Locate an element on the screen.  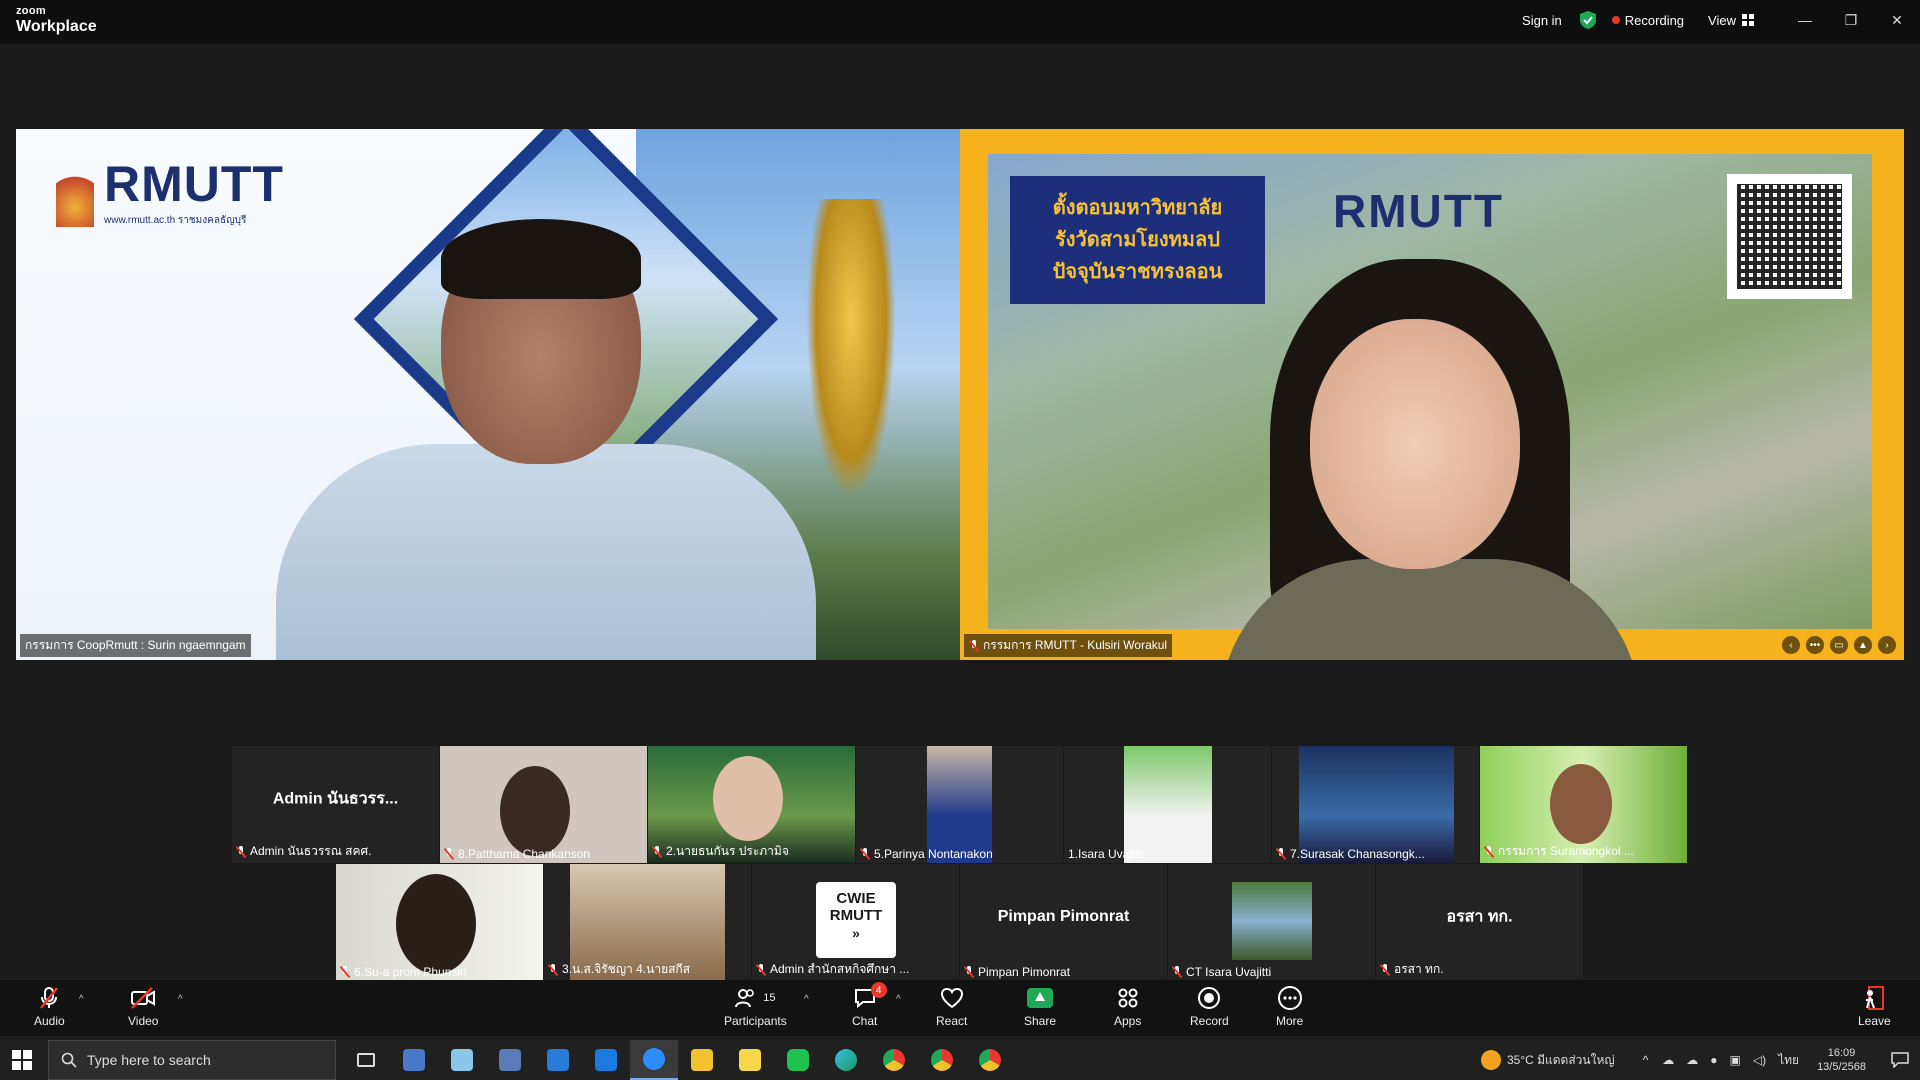
clock: 16:09 13/5/2568 is located at coordinates (1841, 1060).